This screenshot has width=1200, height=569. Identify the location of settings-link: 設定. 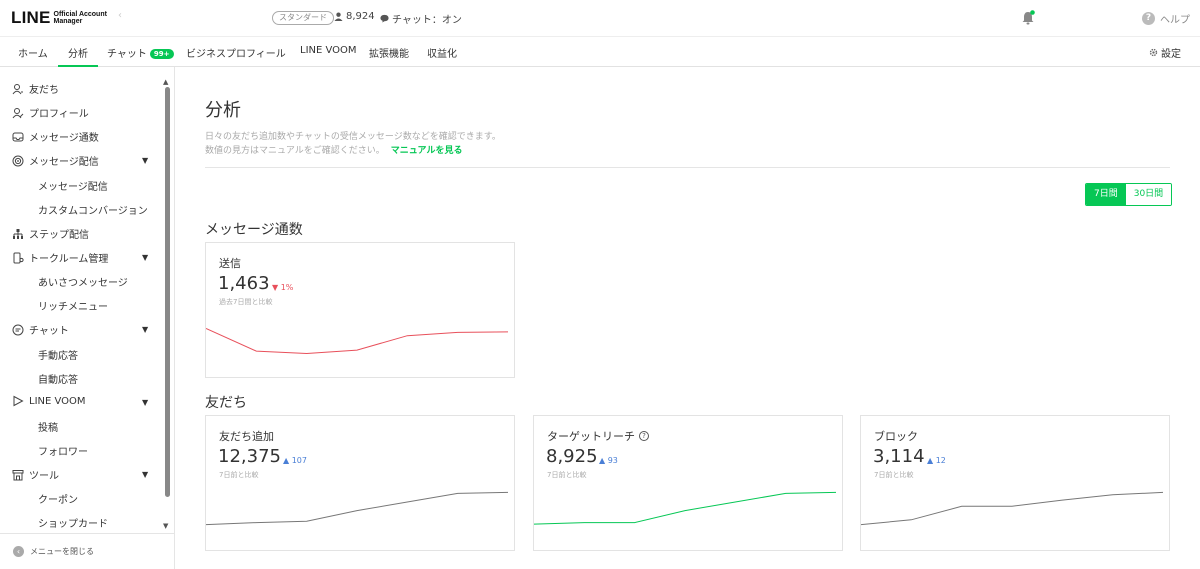
(1165, 52).